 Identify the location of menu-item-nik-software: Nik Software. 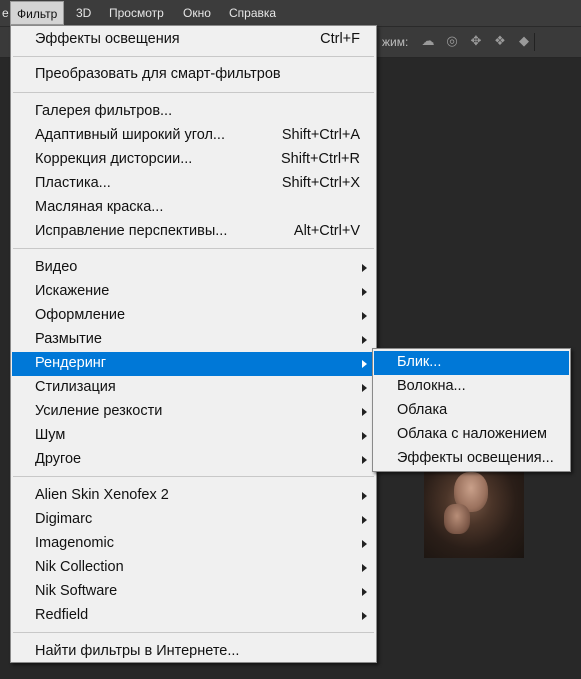
(193, 592).